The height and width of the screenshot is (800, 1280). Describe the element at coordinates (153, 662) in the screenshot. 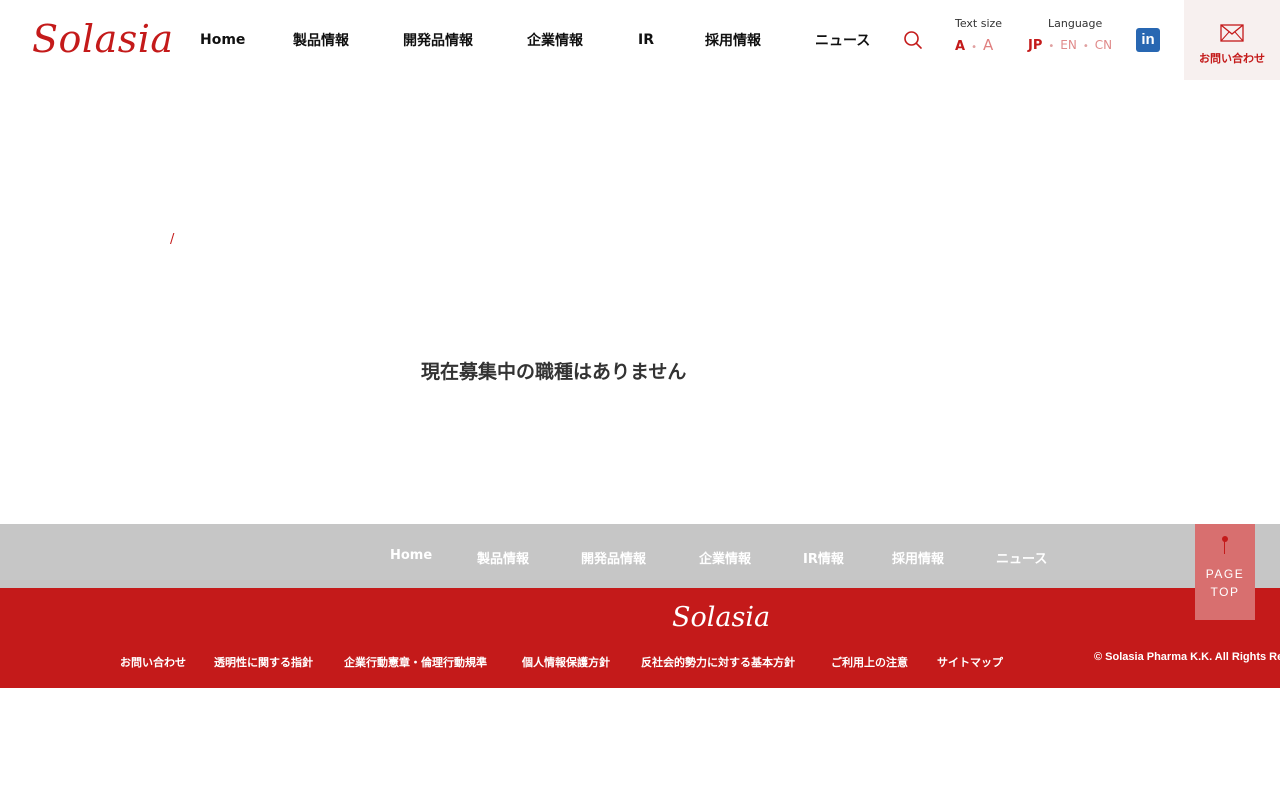

I see `footer-link-contact: お問い合わせ` at that location.